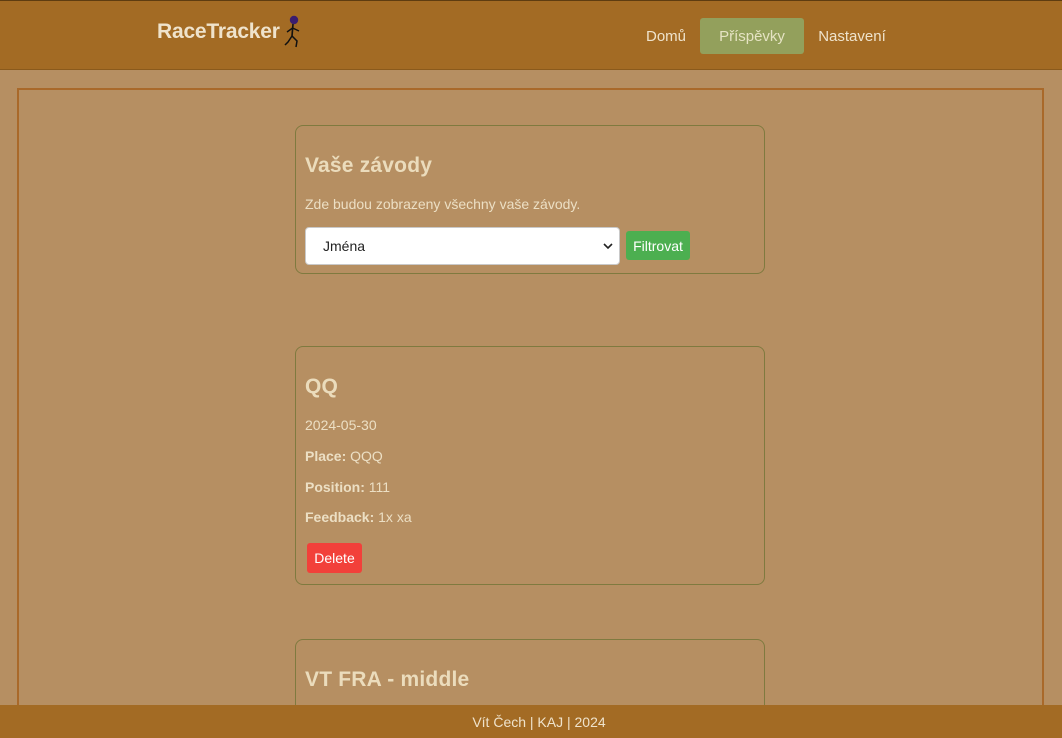 This screenshot has width=1062, height=738. Describe the element at coordinates (340, 517) in the screenshot. I see `race-feedback-label: Feedback:` at that location.